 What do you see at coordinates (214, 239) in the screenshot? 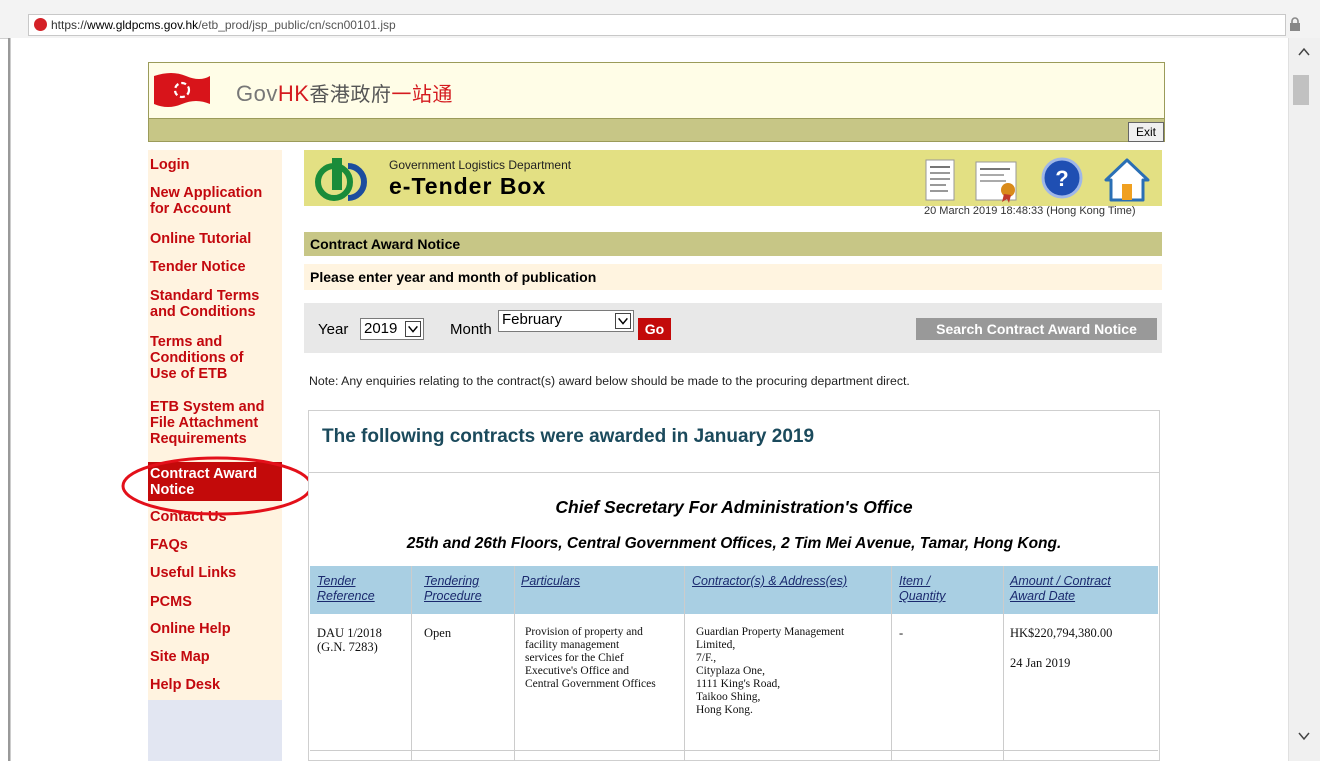
I see `sidebar-item-online-tutorial: Online Tutorial` at bounding box center [214, 239].